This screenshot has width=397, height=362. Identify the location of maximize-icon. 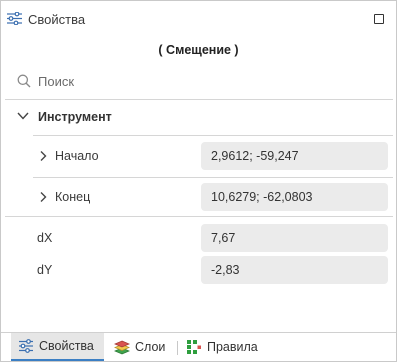
(379, 19).